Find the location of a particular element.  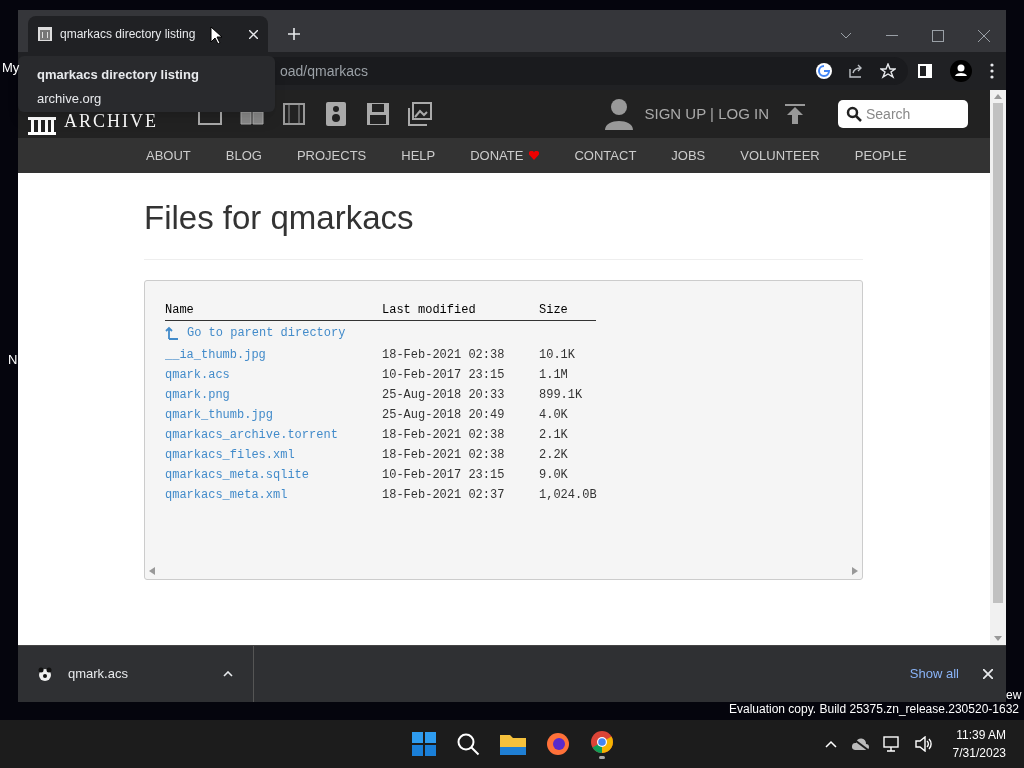

new-tab-icon is located at coordinates (294, 34).